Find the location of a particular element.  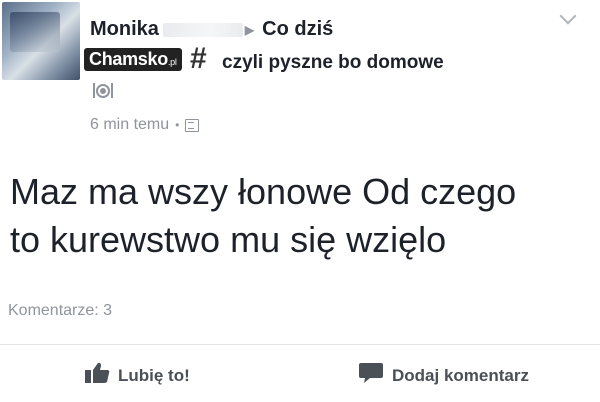

hash-icon: # is located at coordinates (198, 58).